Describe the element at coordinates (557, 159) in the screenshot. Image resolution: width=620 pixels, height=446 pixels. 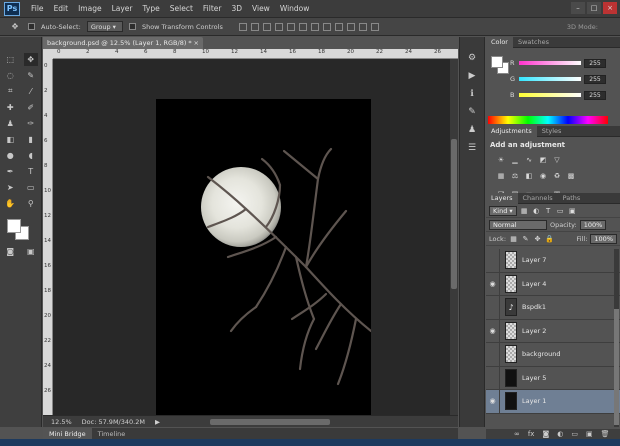
I see `vibrance-icon: ▽` at that location.